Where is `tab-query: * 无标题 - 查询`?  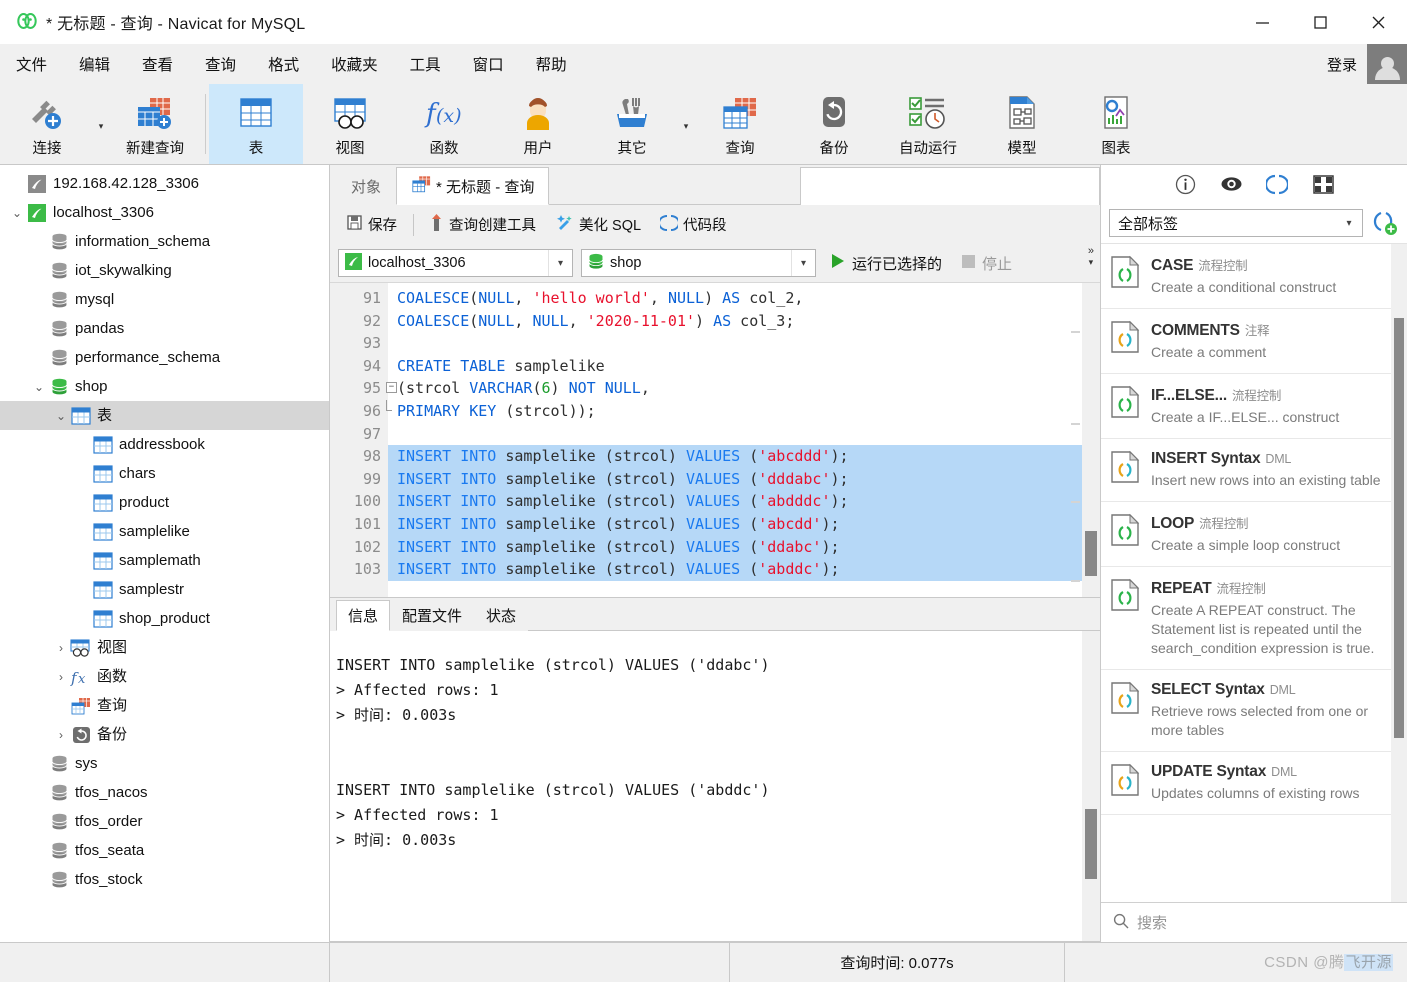 tab-query: * 无标题 - 查询 is located at coordinates (473, 186).